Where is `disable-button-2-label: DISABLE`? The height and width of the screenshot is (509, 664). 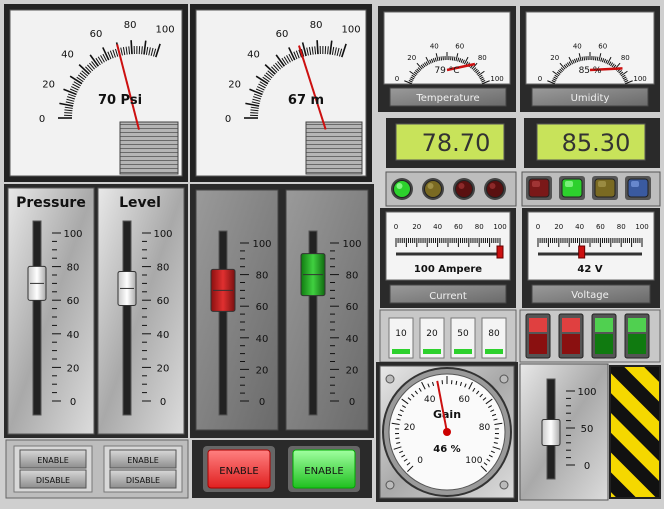
disable-button-2-label: DISABLE is located at coordinates (143, 480).